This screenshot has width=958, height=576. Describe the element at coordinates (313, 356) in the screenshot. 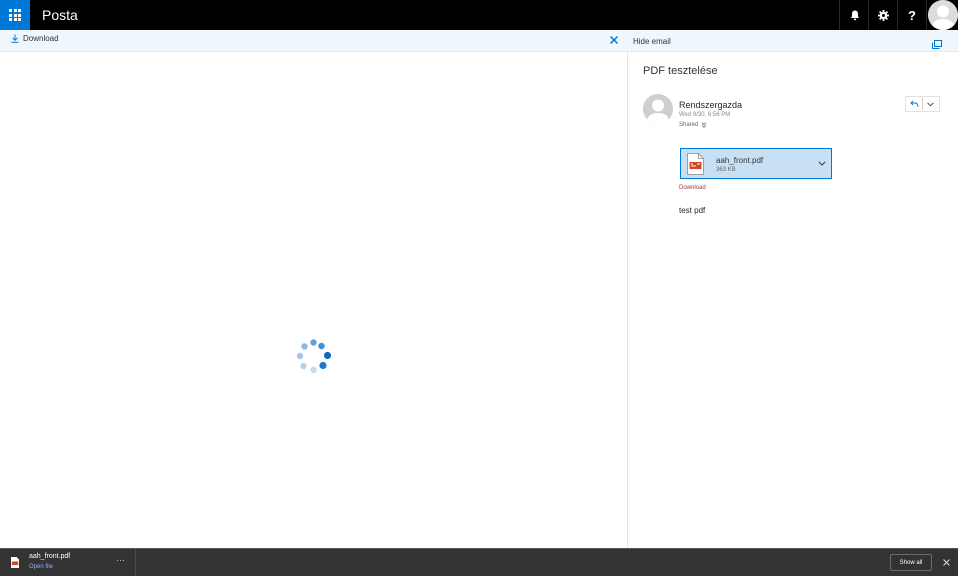

I see `loading-spinner-icon` at that location.